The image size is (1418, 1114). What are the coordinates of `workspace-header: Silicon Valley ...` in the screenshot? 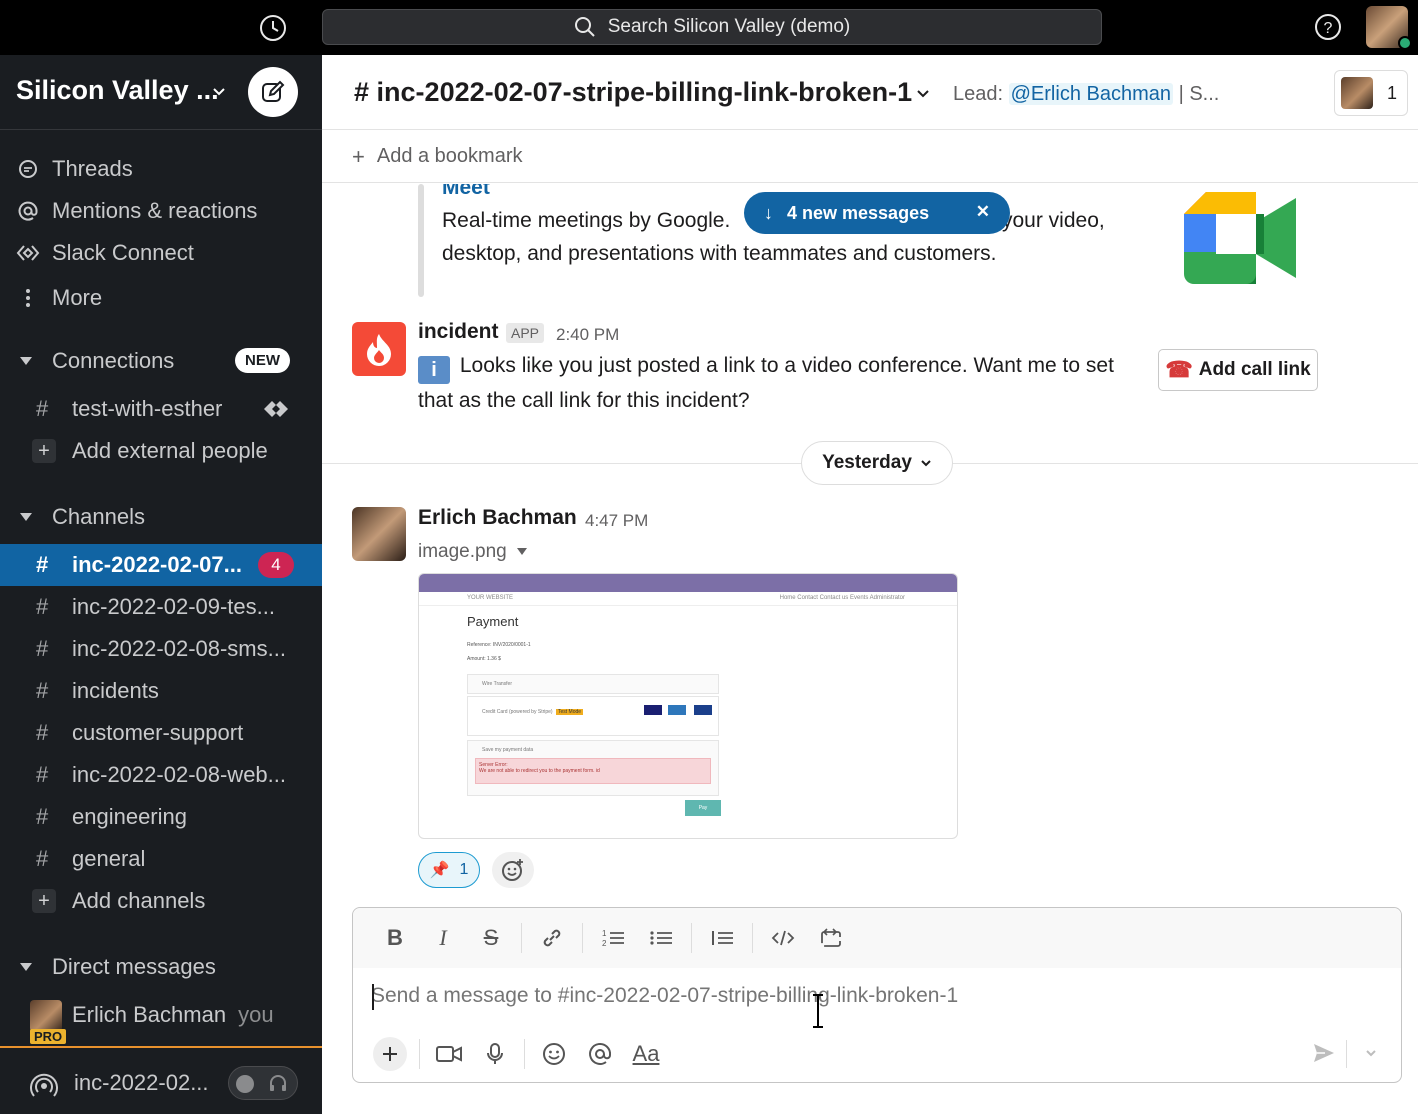 It's located at (161, 92).